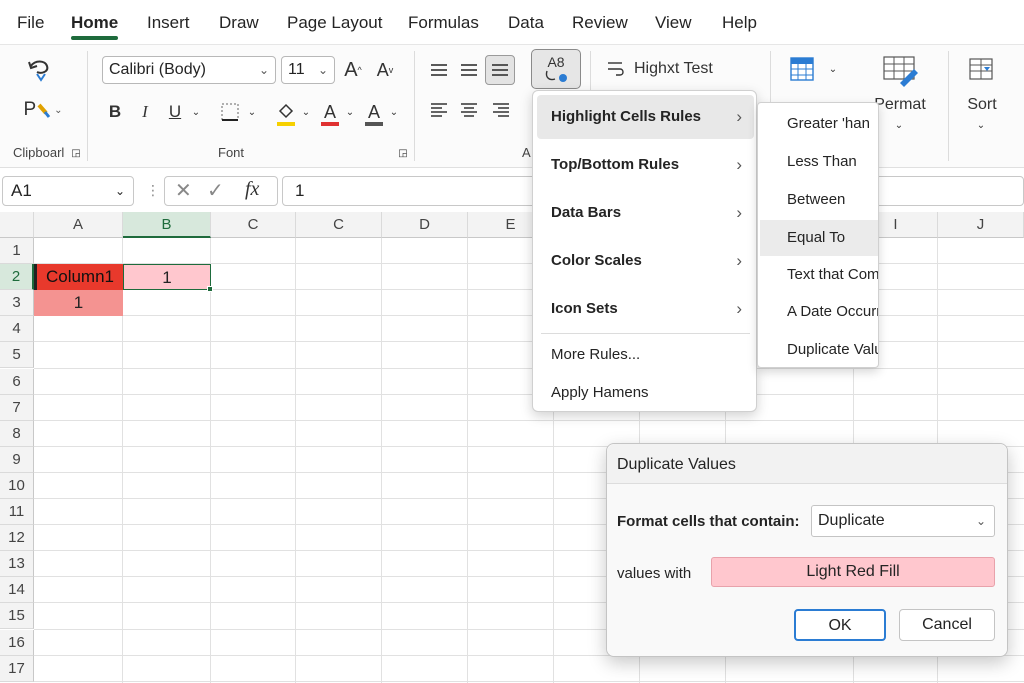 This screenshot has height=683, width=1024. I want to click on row-header: 3, so click(17, 303).